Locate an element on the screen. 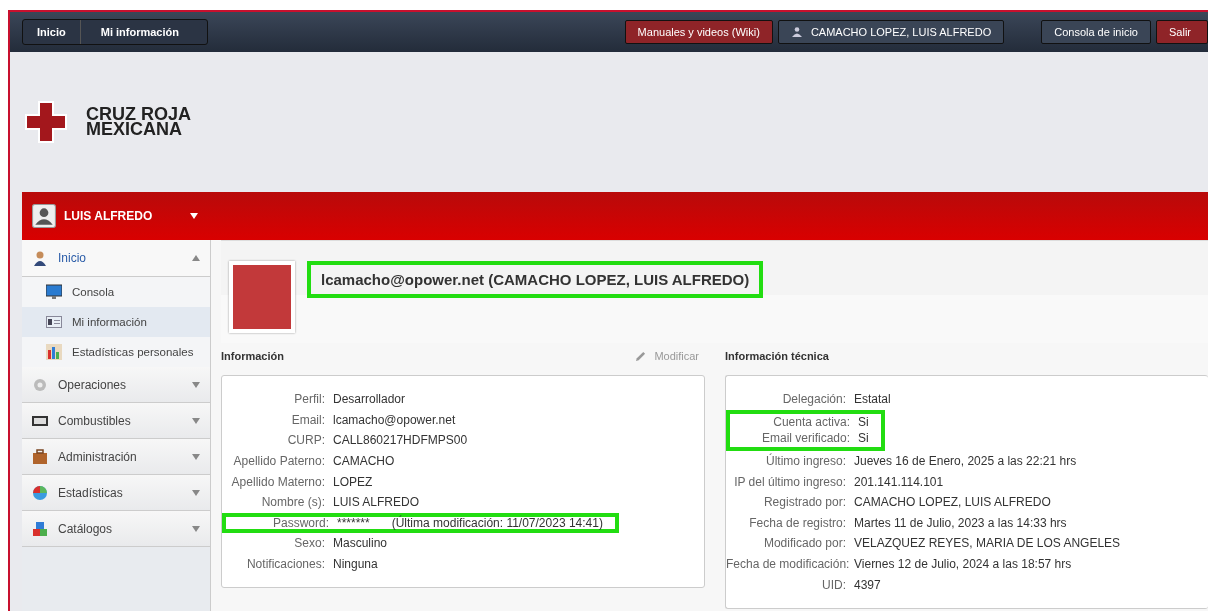 This screenshot has height=611, width=1208. user-menu: LUIS ALFREDO is located at coordinates (116, 216).